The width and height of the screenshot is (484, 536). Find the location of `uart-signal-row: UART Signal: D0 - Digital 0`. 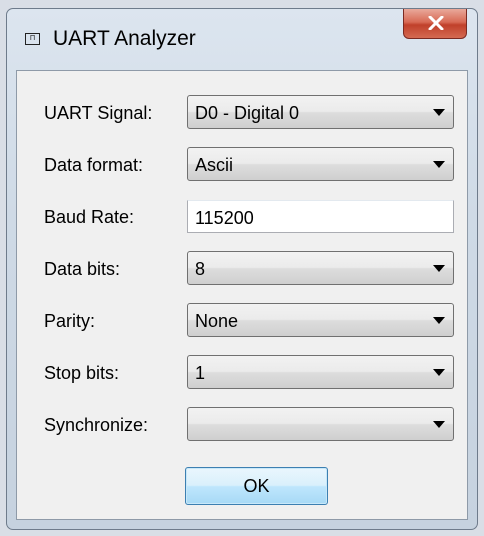

uart-signal-row: UART Signal: D0 - Digital 0 is located at coordinates (242, 113).